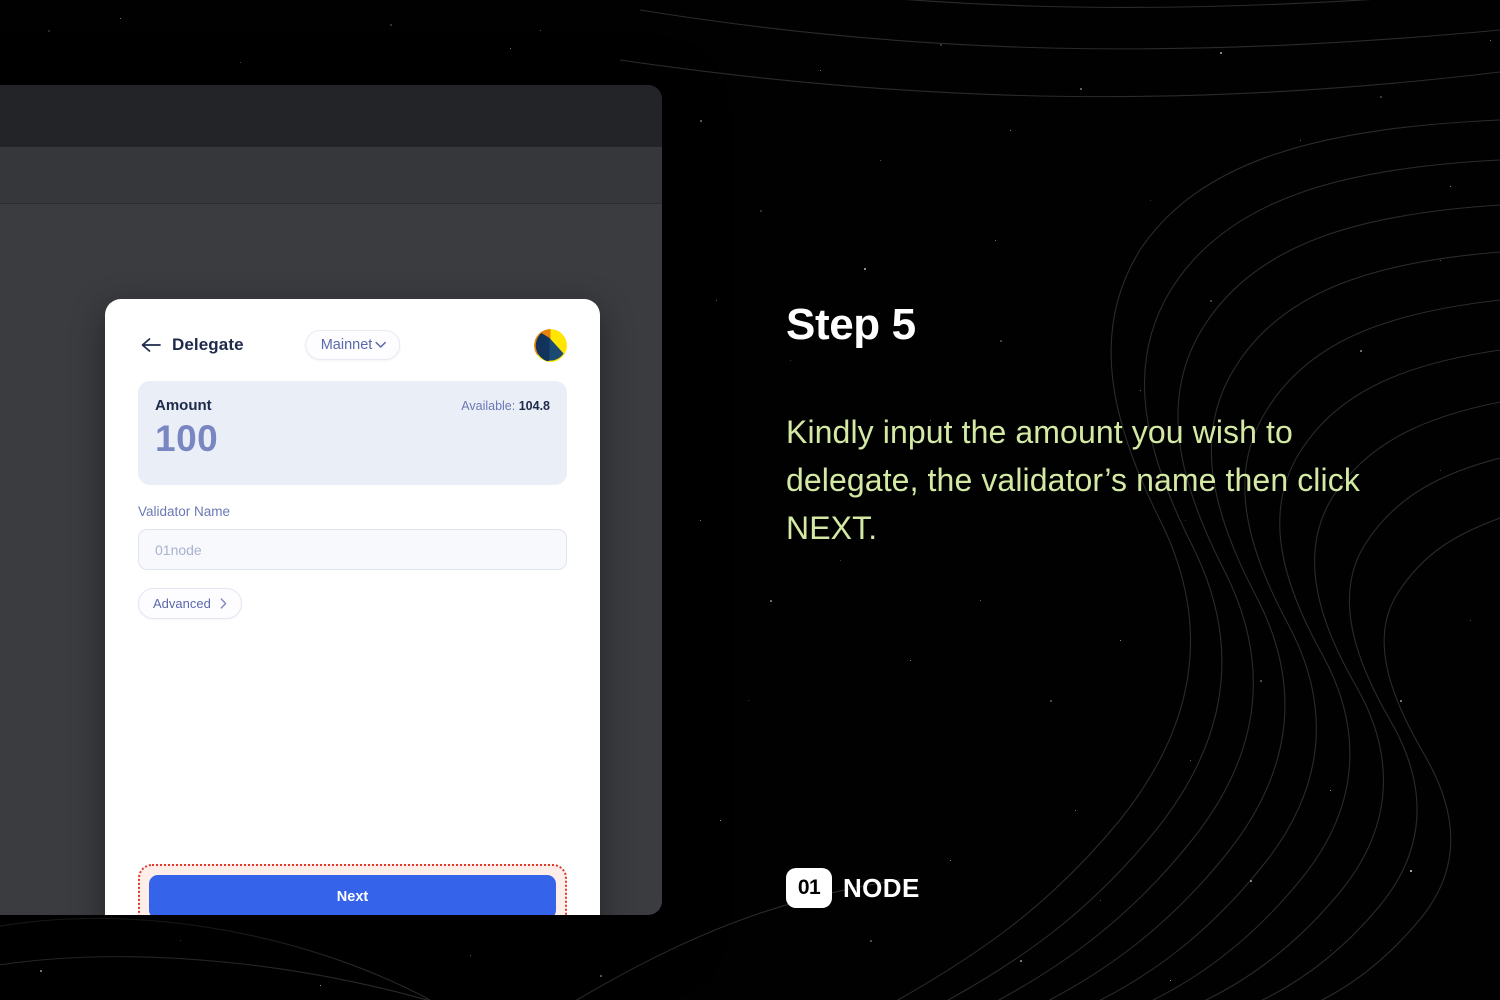 This screenshot has height=1000, width=1500. What do you see at coordinates (183, 405) in the screenshot?
I see `amount-label: Amount` at bounding box center [183, 405].